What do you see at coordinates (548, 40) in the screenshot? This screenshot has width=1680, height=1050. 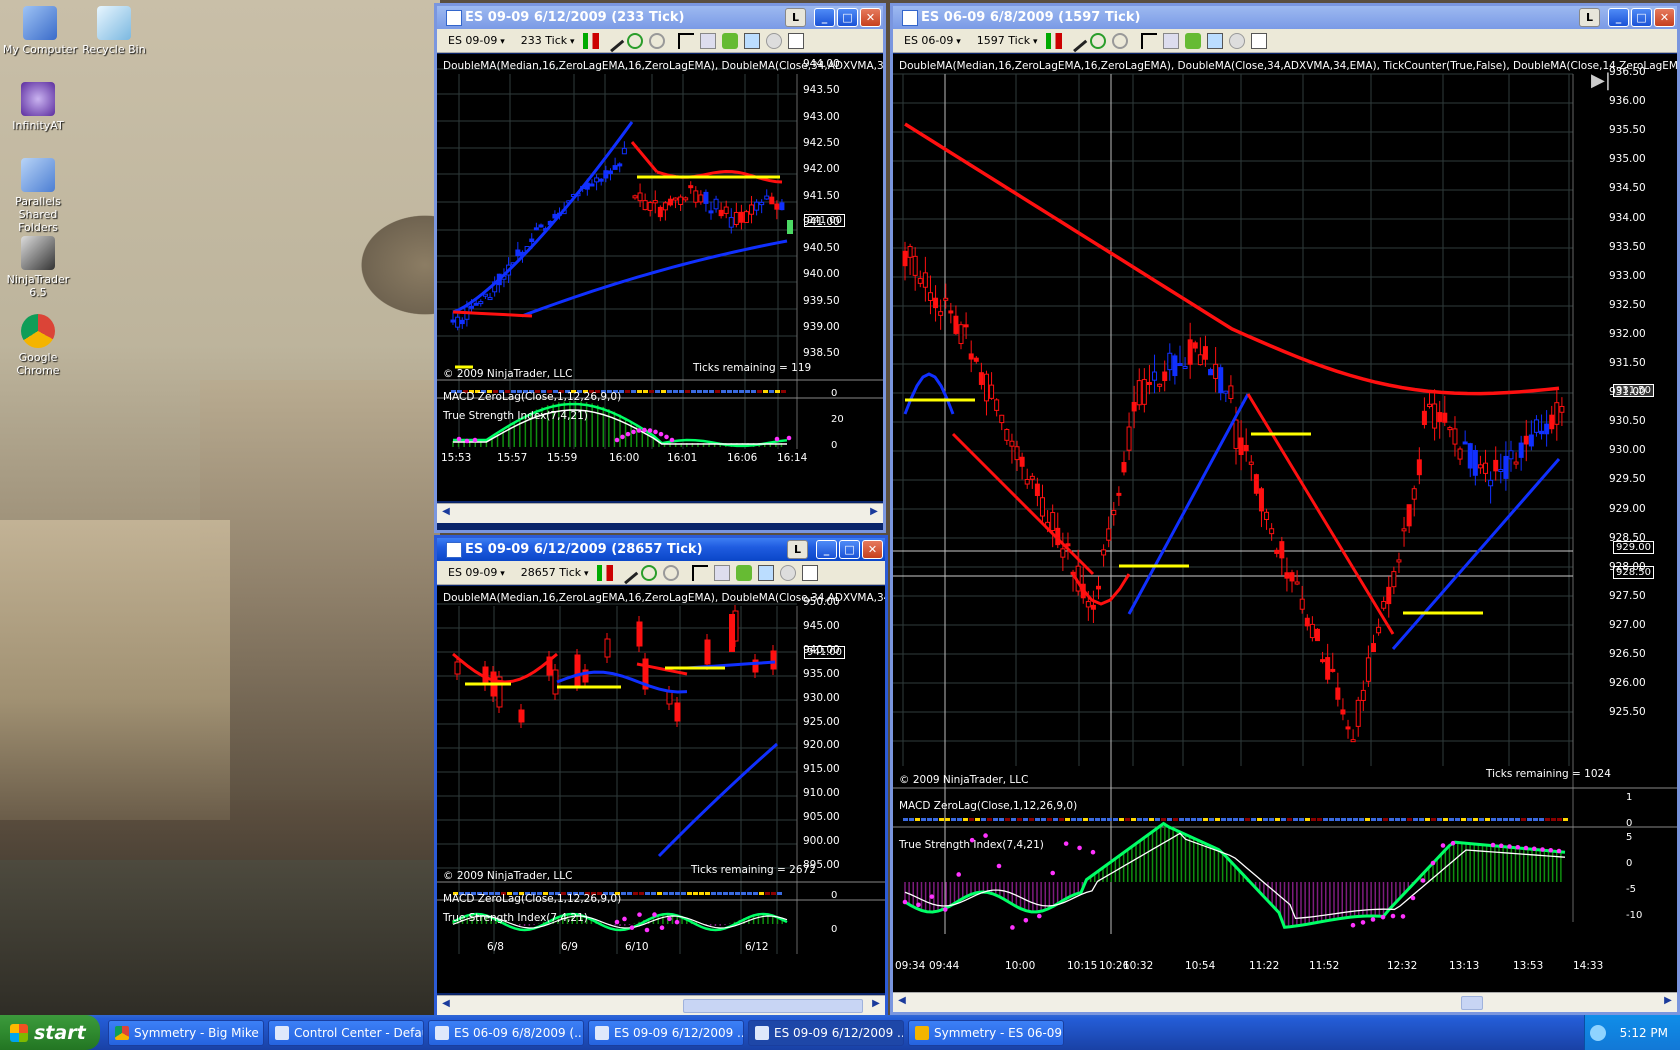 I see `interval-select: 233 Tick` at bounding box center [548, 40].